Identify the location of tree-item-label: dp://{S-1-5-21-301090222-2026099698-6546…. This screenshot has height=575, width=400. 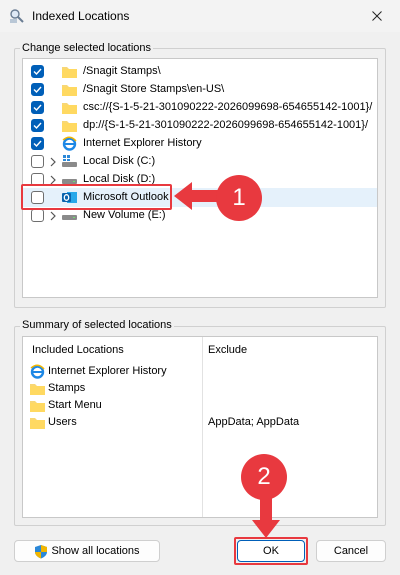
(226, 125).